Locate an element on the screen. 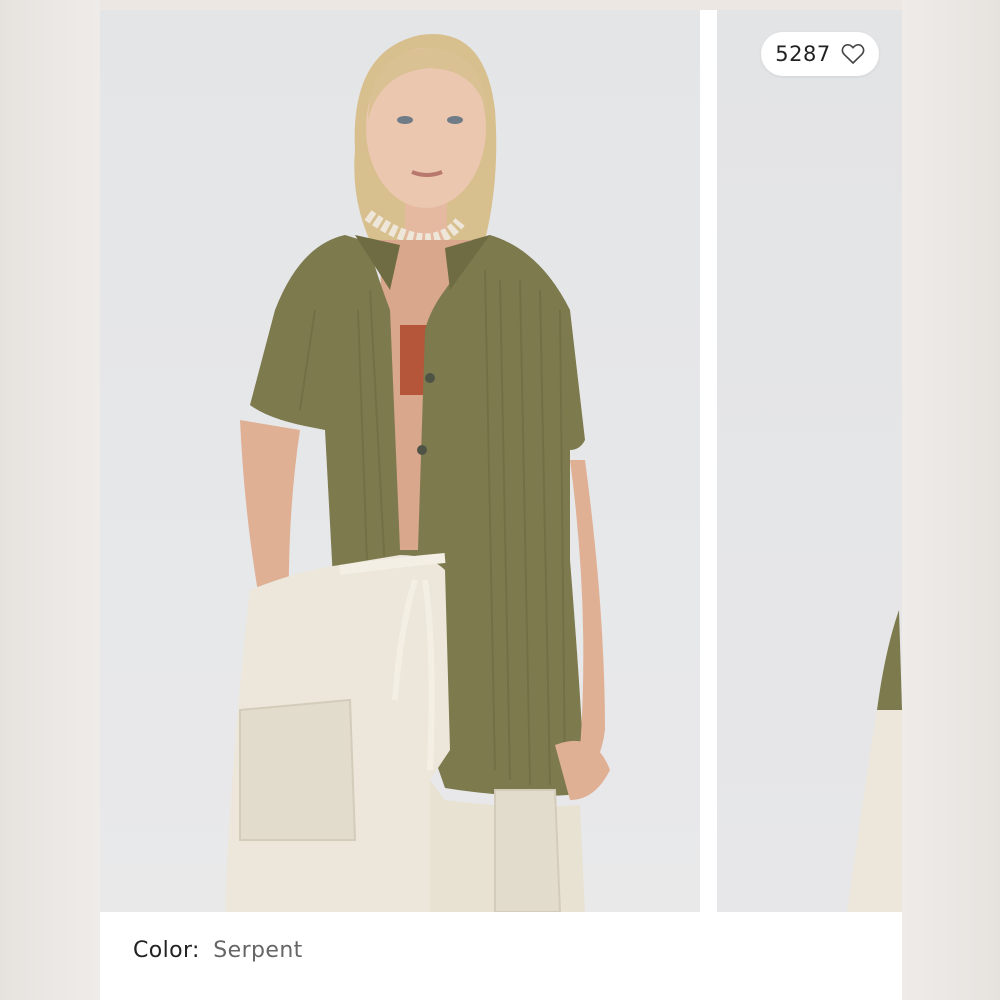 This screenshot has height=1000, width=1000. like-count: 5287 is located at coordinates (803, 54).